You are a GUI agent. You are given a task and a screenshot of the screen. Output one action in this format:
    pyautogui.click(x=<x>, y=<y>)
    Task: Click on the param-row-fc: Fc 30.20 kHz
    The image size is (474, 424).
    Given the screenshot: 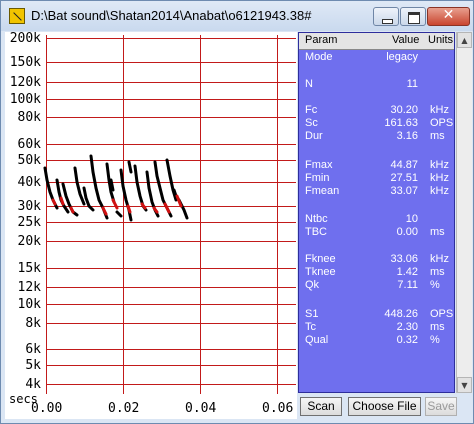 What is the action you would take?
    pyautogui.click(x=376, y=110)
    